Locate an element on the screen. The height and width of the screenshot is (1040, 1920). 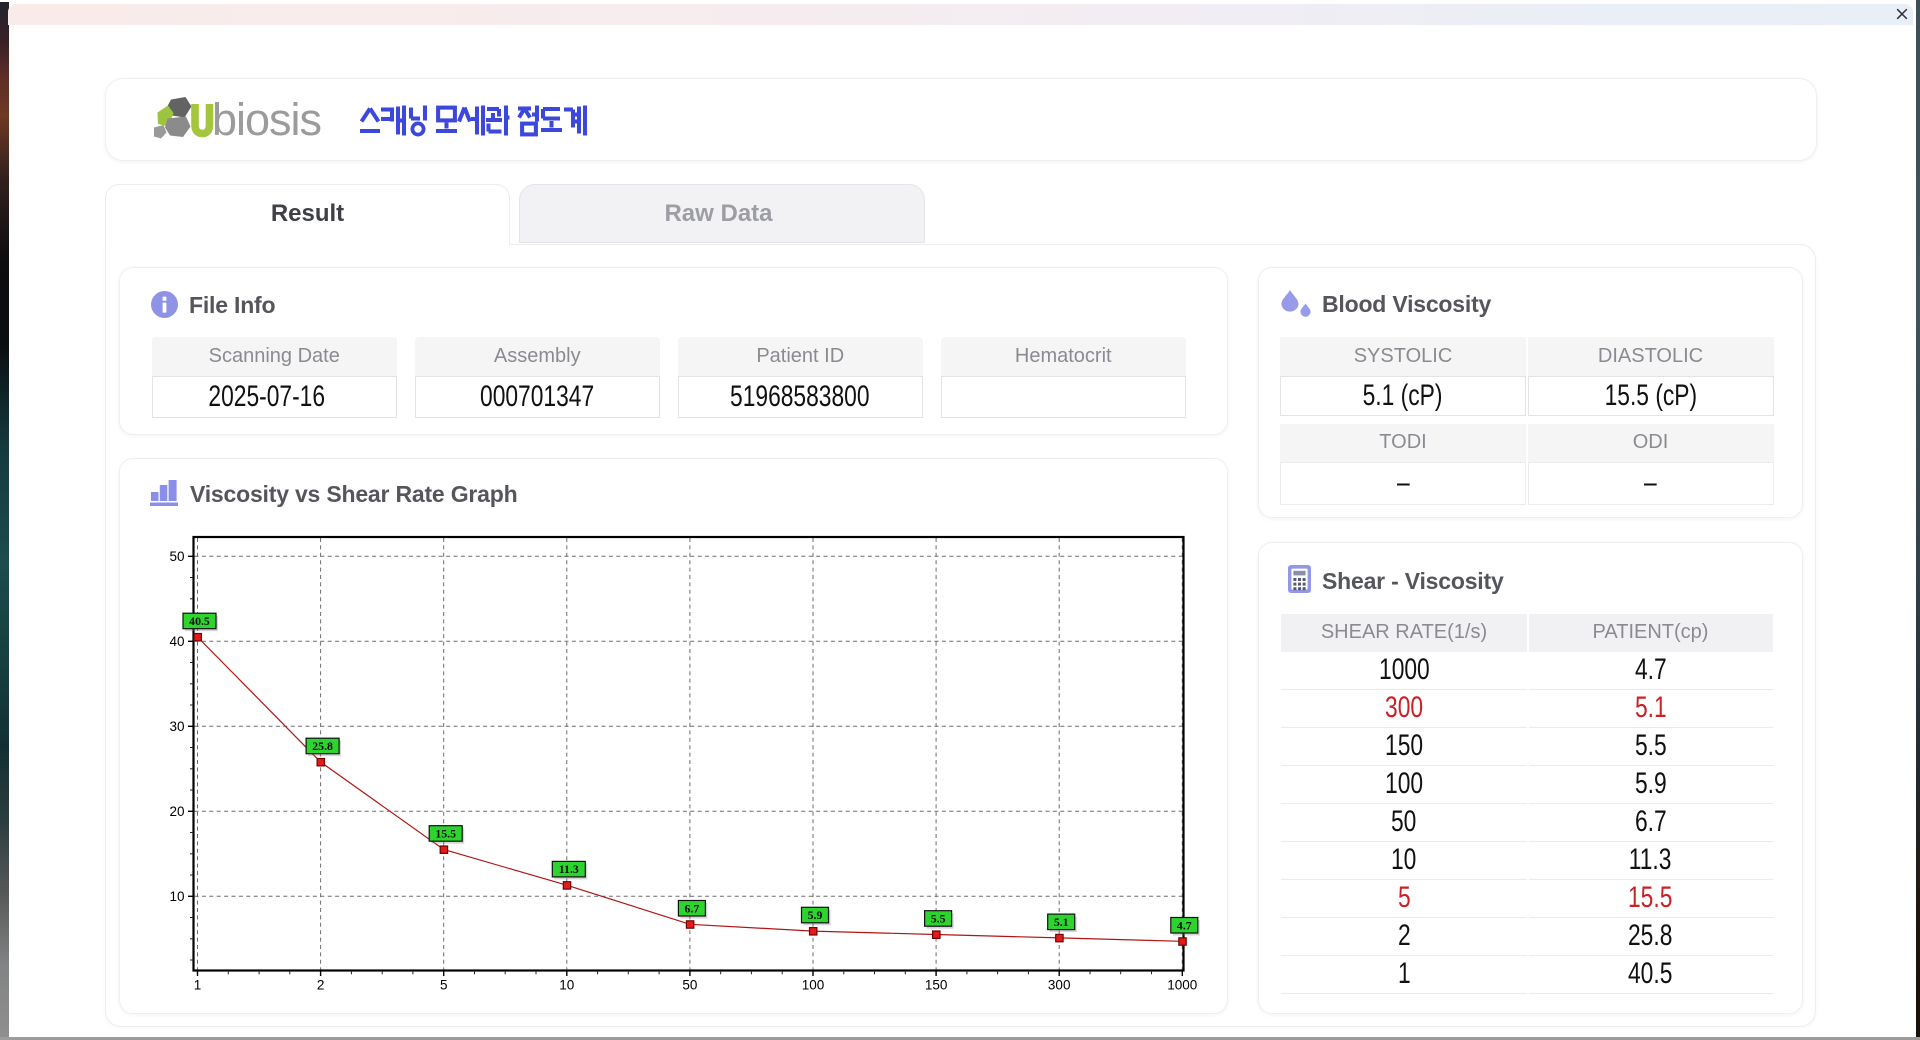
svg-text: 6.7 is located at coordinates (692, 908).